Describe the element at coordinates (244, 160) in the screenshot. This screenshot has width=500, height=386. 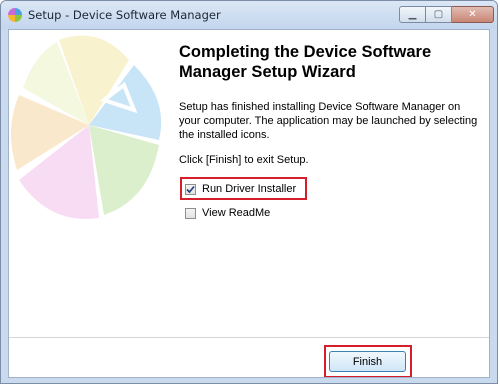
I see `exit-instruction-text: Click [Finish] to exit Setup.` at that location.